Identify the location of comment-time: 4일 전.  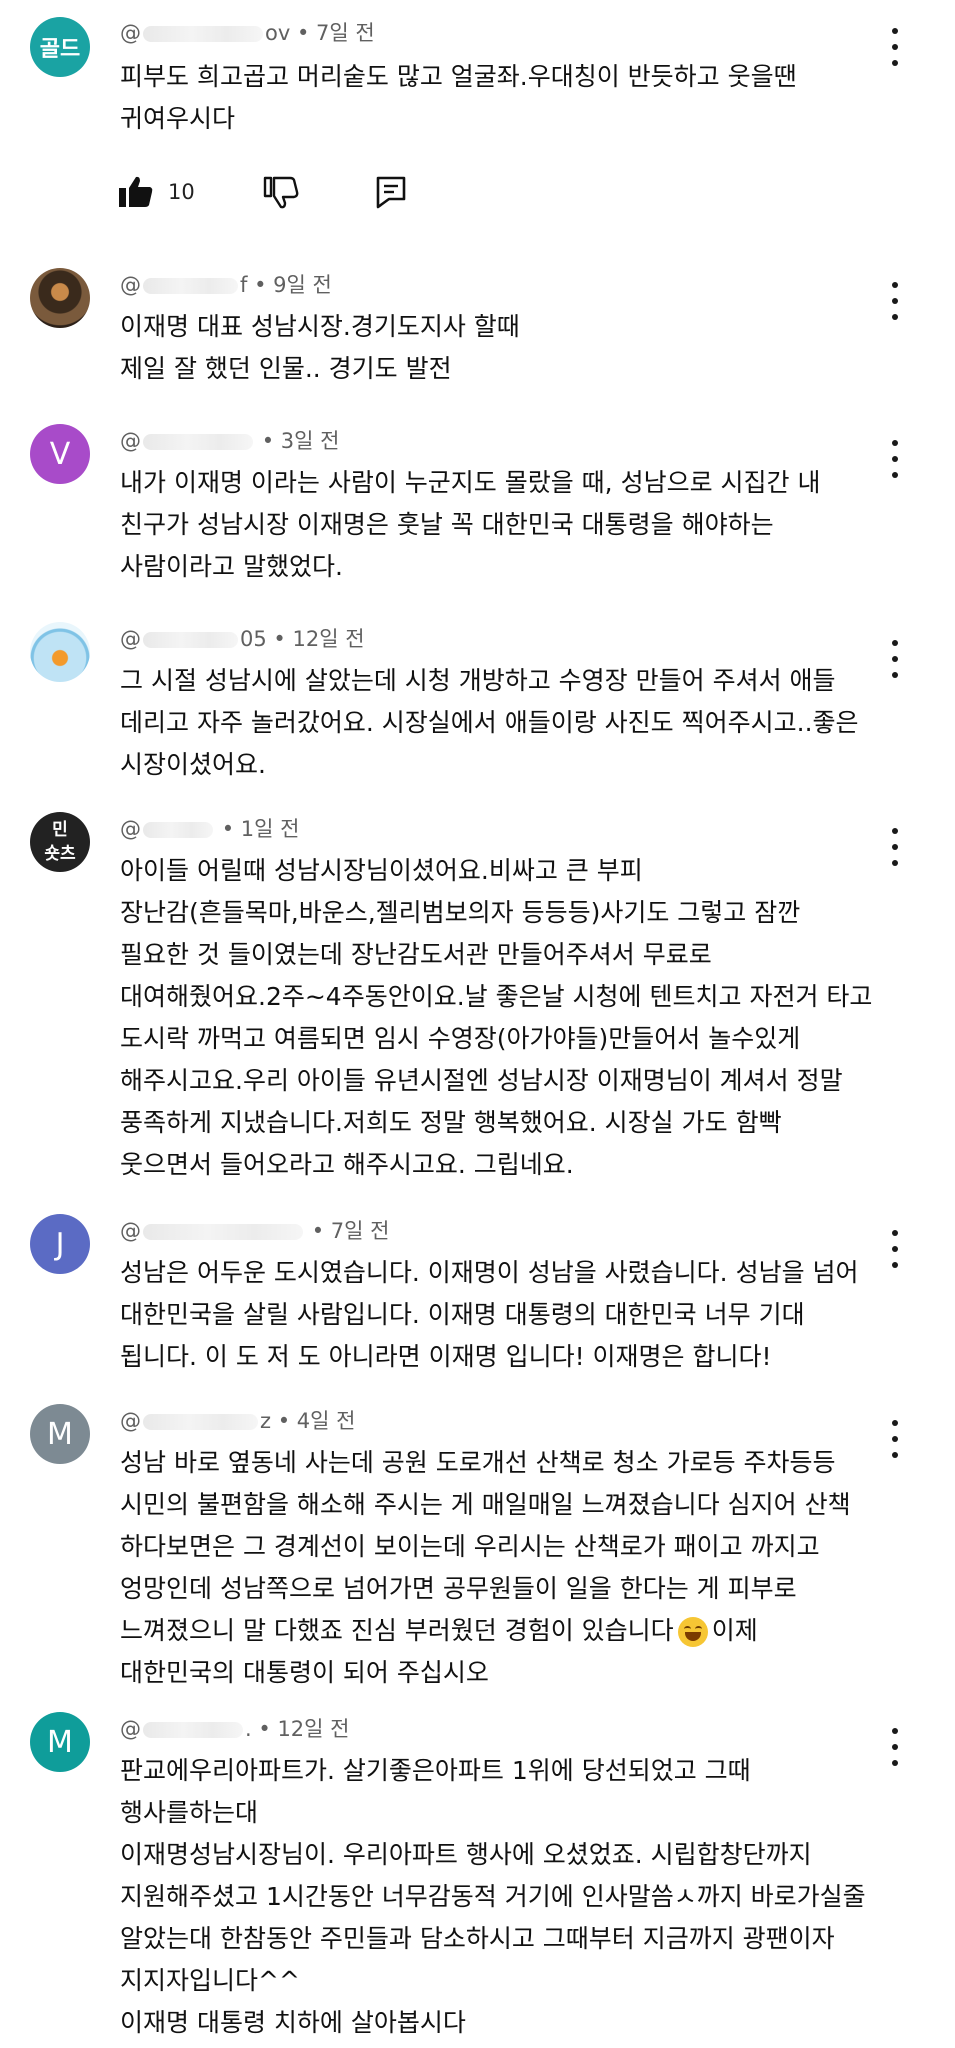
(326, 1421).